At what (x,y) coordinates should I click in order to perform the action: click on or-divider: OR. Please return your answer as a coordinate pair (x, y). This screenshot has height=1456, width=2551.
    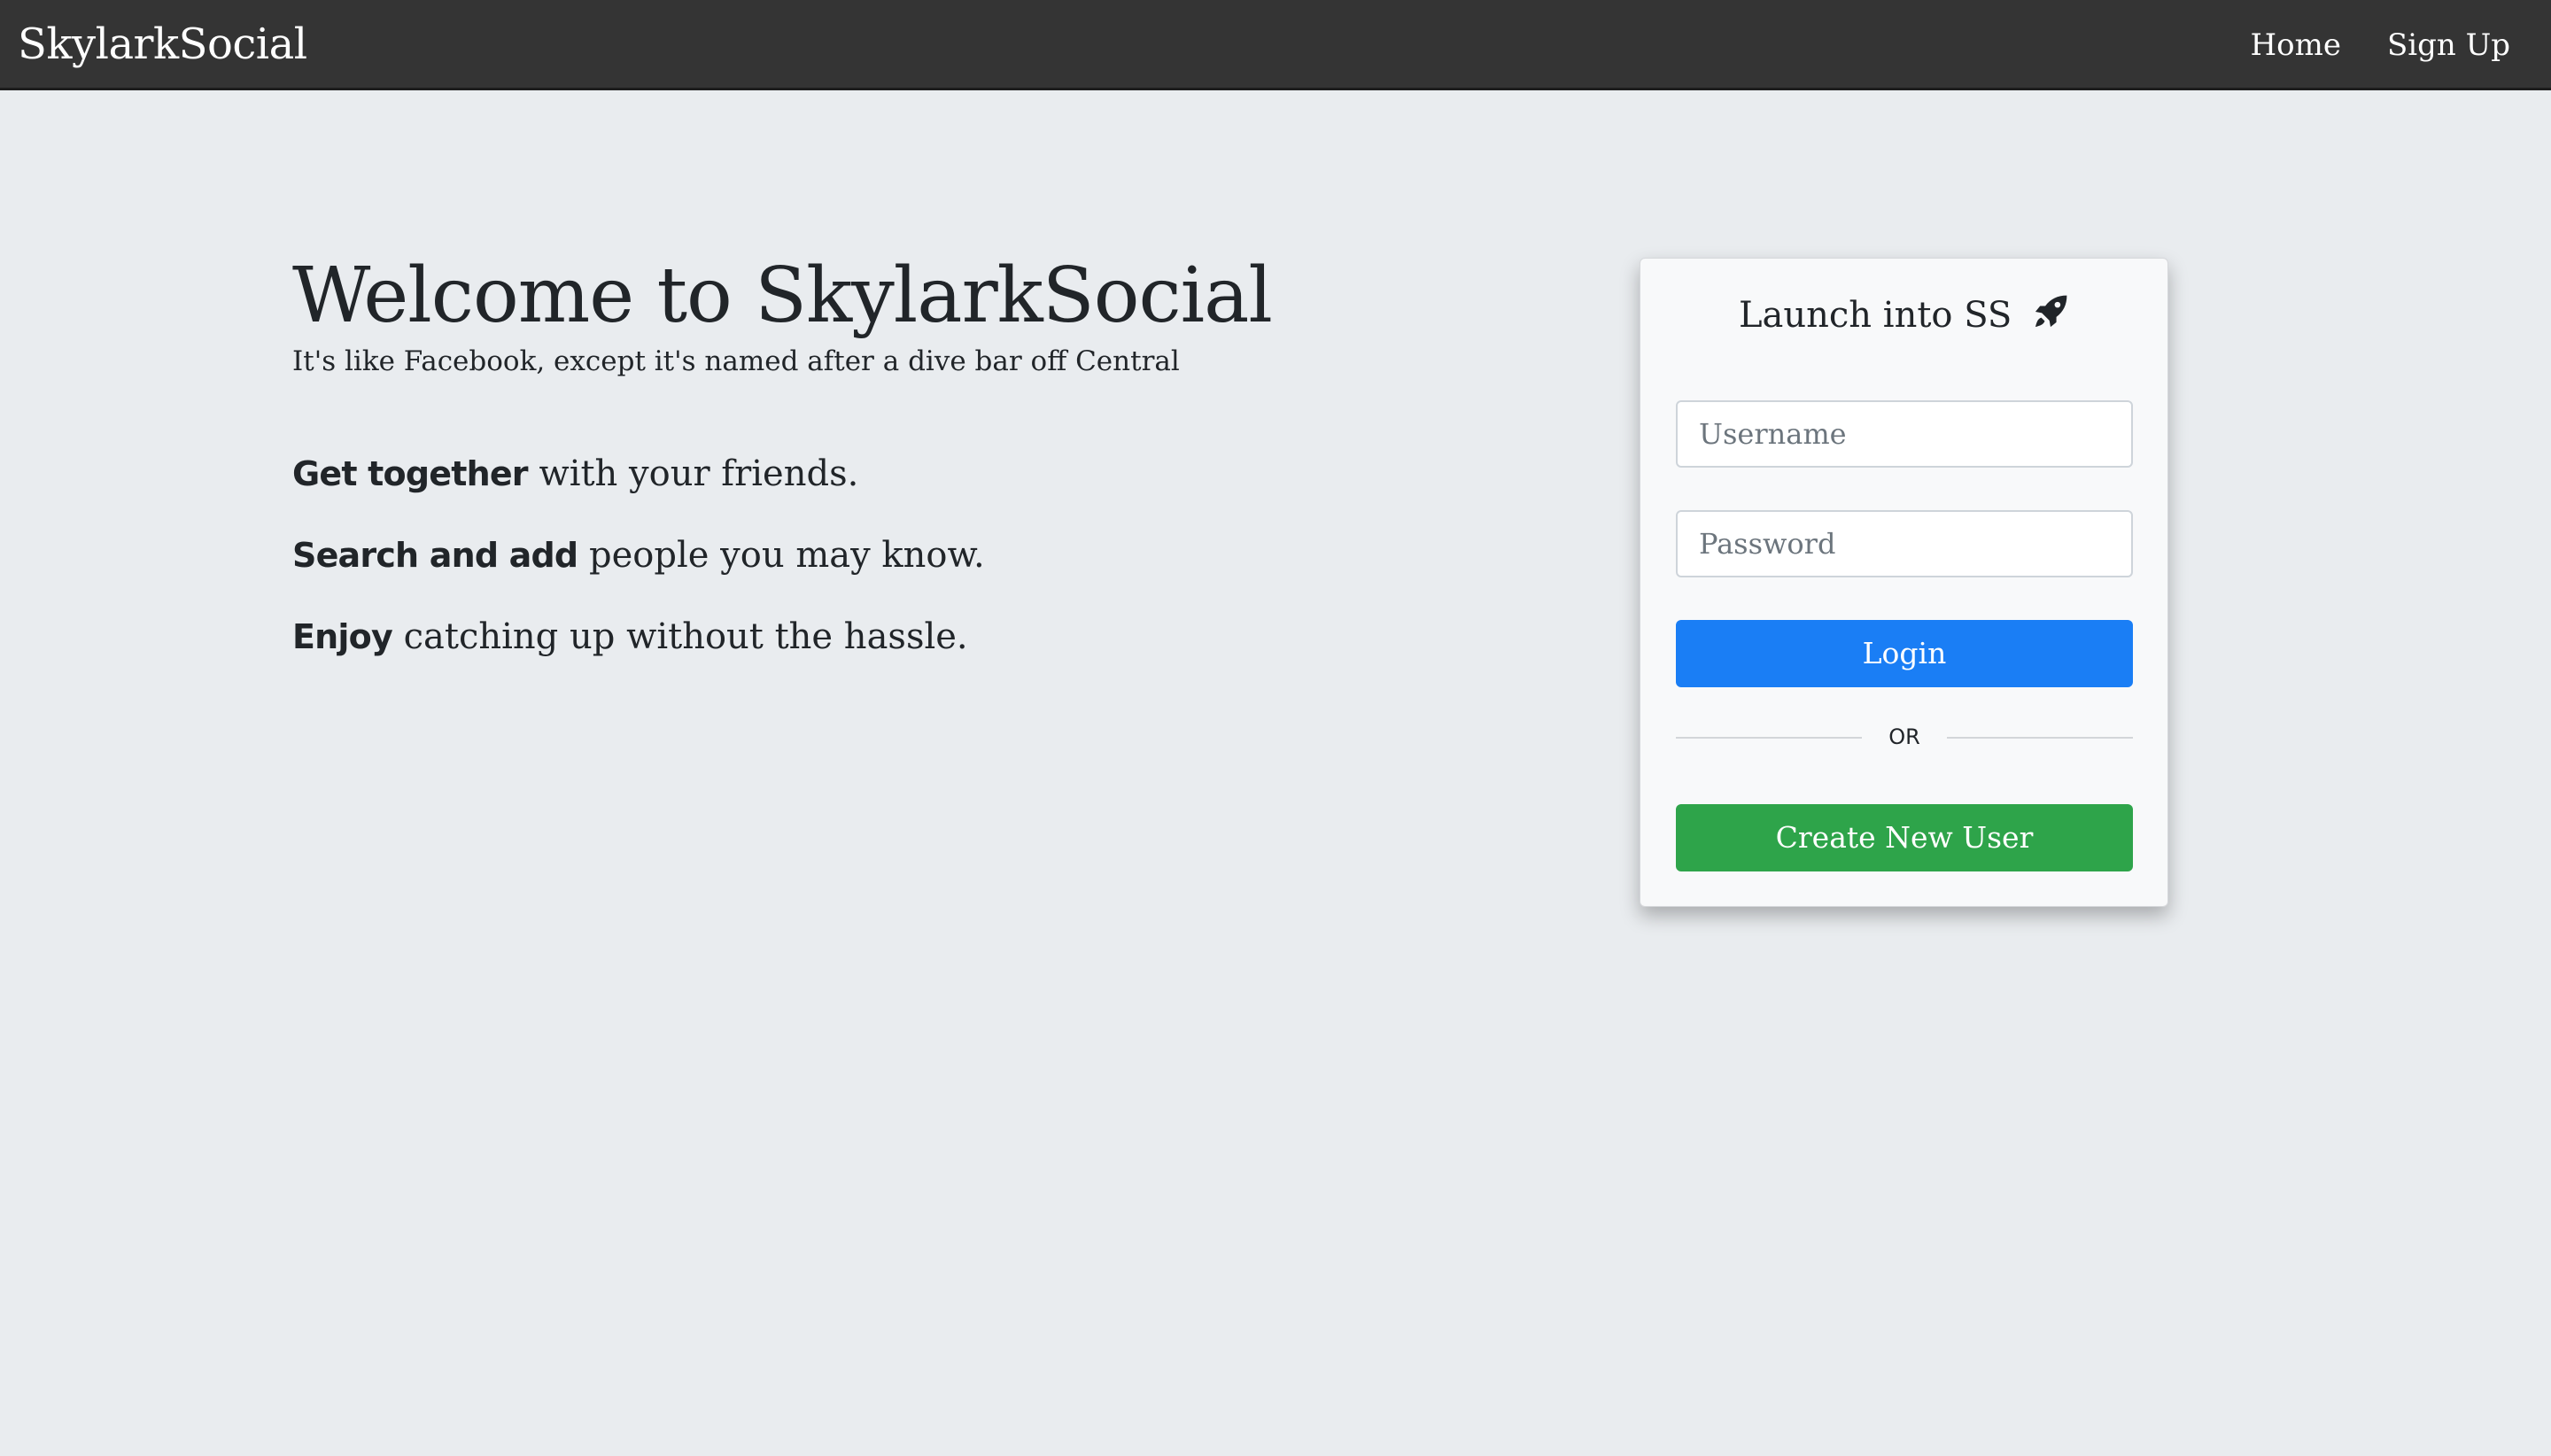
    Looking at the image, I should click on (1904, 737).